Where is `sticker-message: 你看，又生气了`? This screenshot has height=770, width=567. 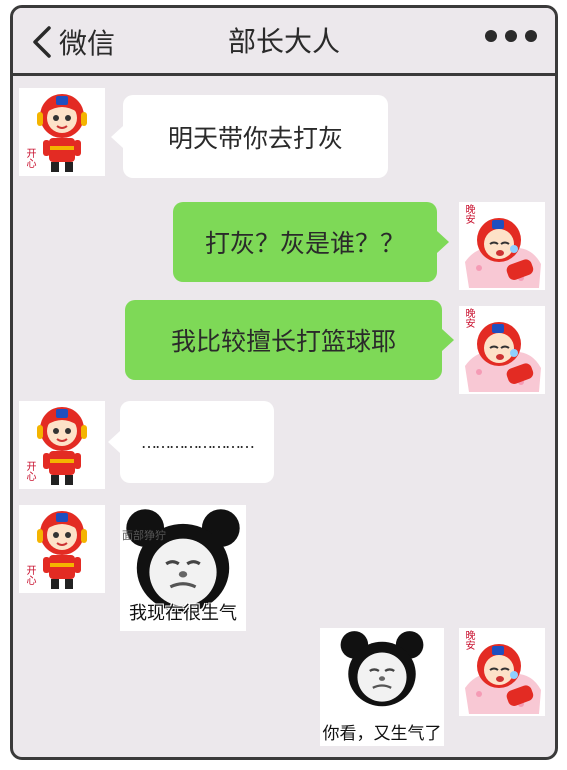 sticker-message: 你看，又生气了 is located at coordinates (382, 687).